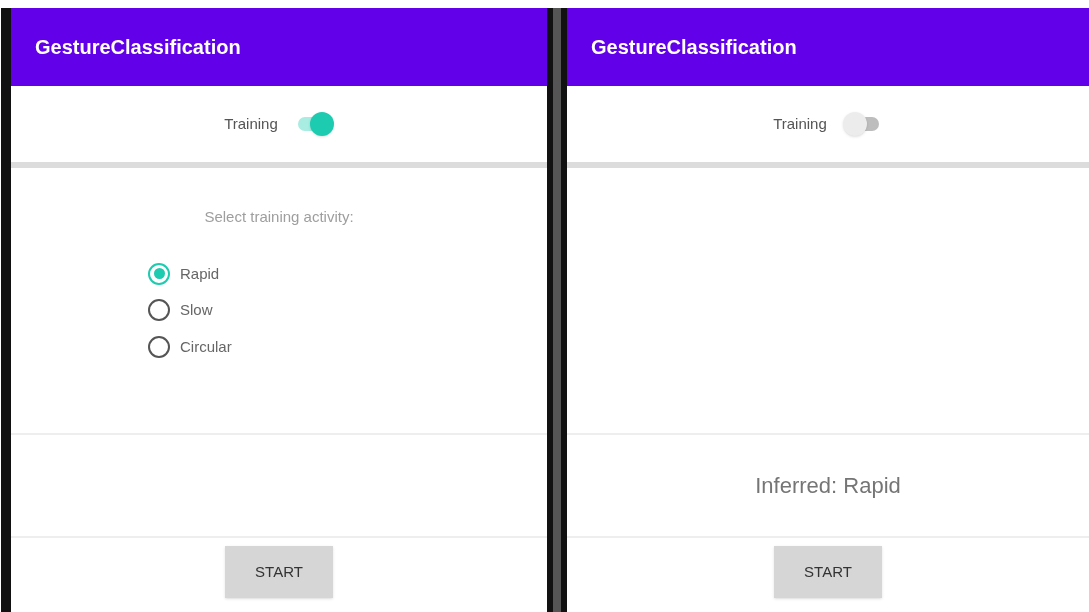 This screenshot has width=1089, height=612. I want to click on radio-option: Circular, so click(190, 346).